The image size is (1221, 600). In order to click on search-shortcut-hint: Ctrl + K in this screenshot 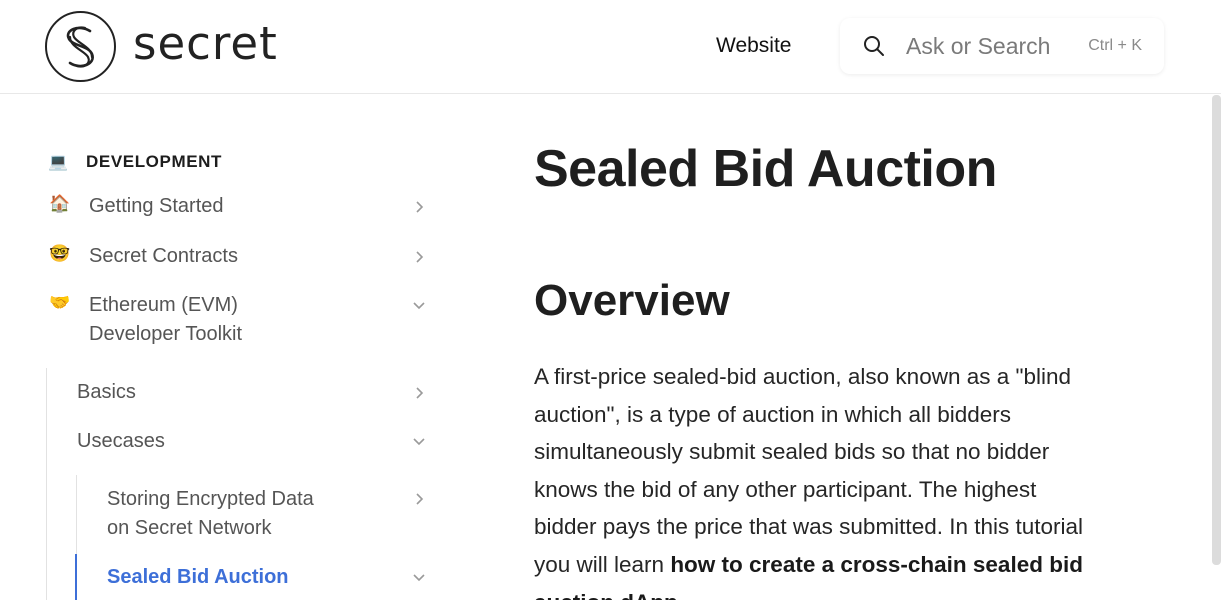, I will do `click(1115, 45)`.